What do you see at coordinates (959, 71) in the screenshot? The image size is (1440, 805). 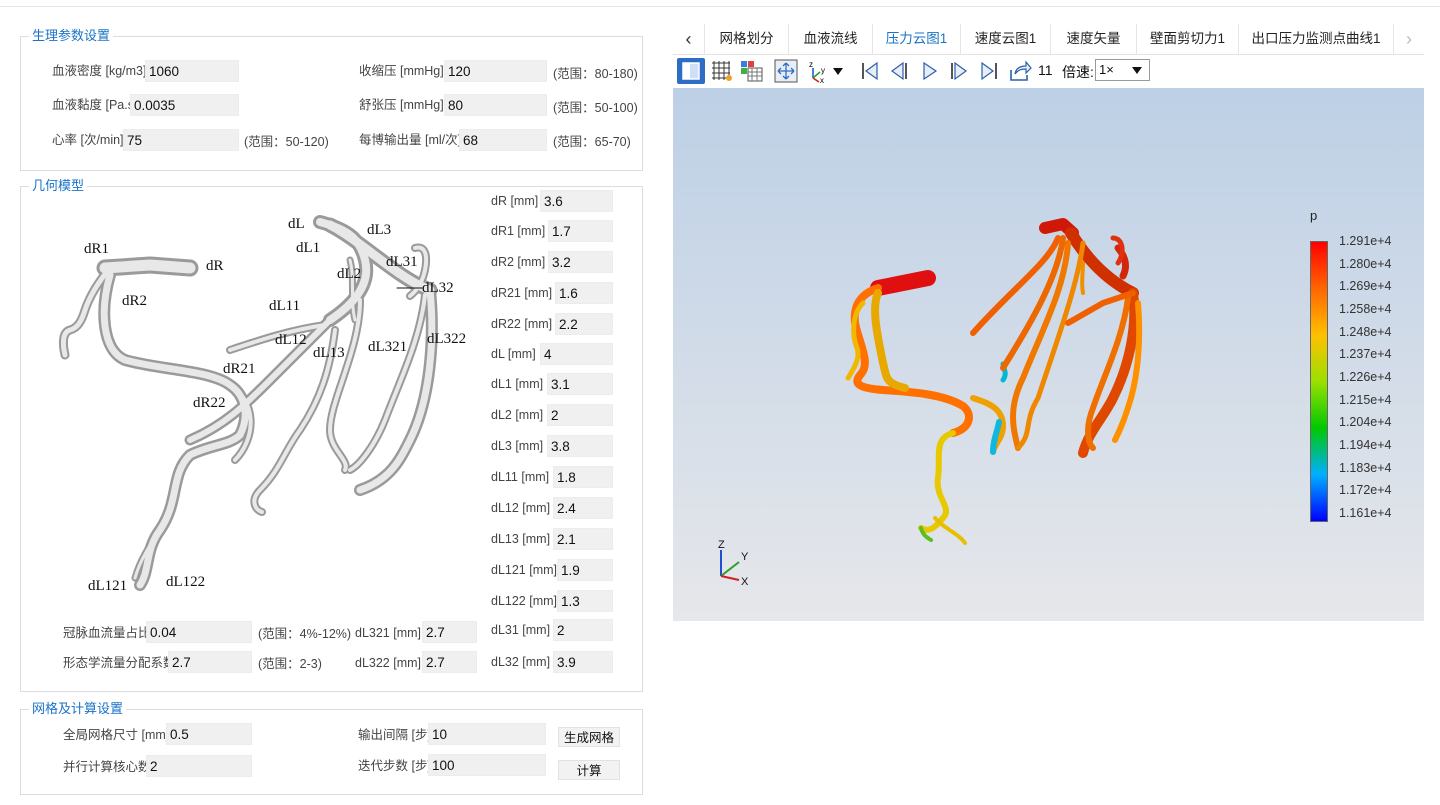 I see `next-frame-icon` at bounding box center [959, 71].